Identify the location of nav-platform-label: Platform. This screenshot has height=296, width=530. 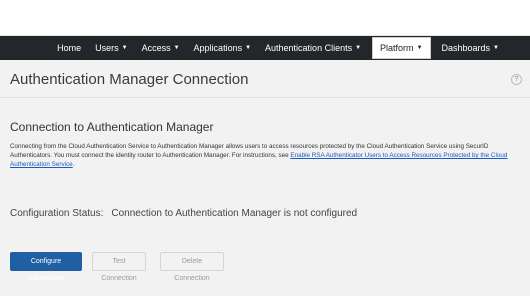
(397, 48).